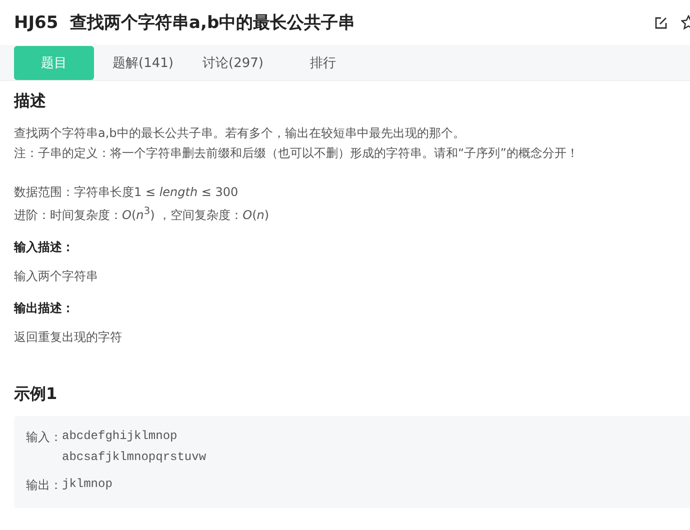 The width and height of the screenshot is (690, 530). I want to click on example-output: jklmnop, so click(87, 484).